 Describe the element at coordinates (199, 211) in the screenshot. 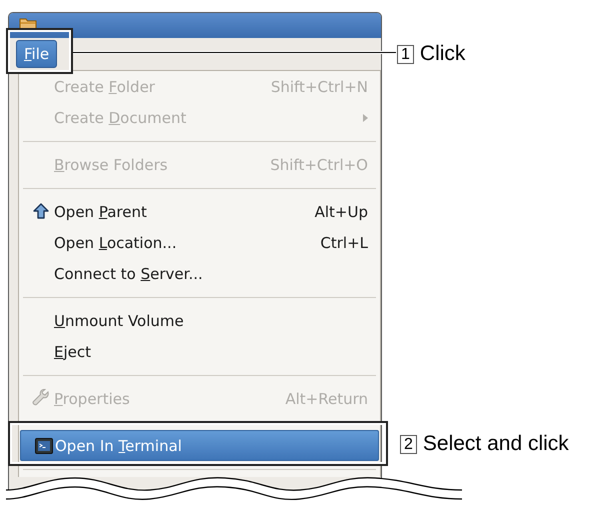

I see `menu-item: Open Parent Alt+Up` at that location.